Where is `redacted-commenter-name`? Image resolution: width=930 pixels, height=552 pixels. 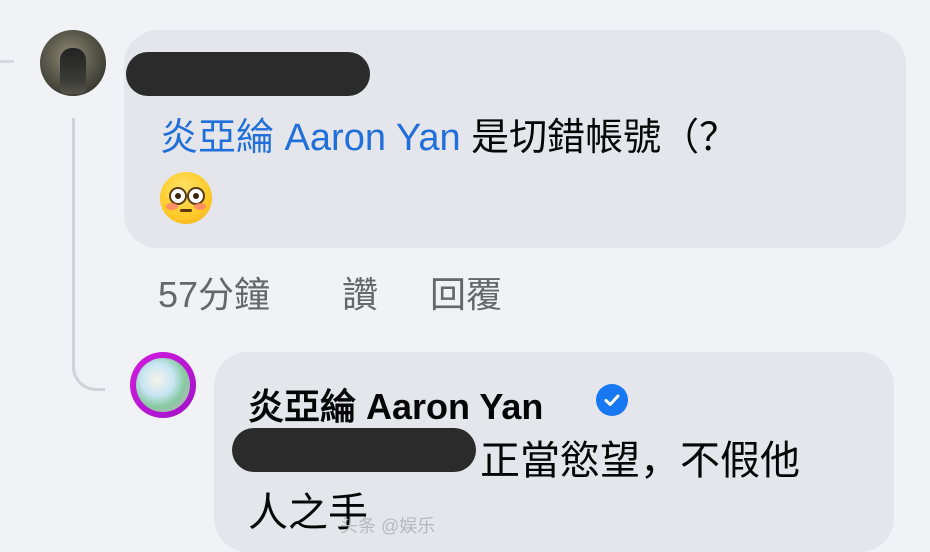
redacted-commenter-name is located at coordinates (248, 74).